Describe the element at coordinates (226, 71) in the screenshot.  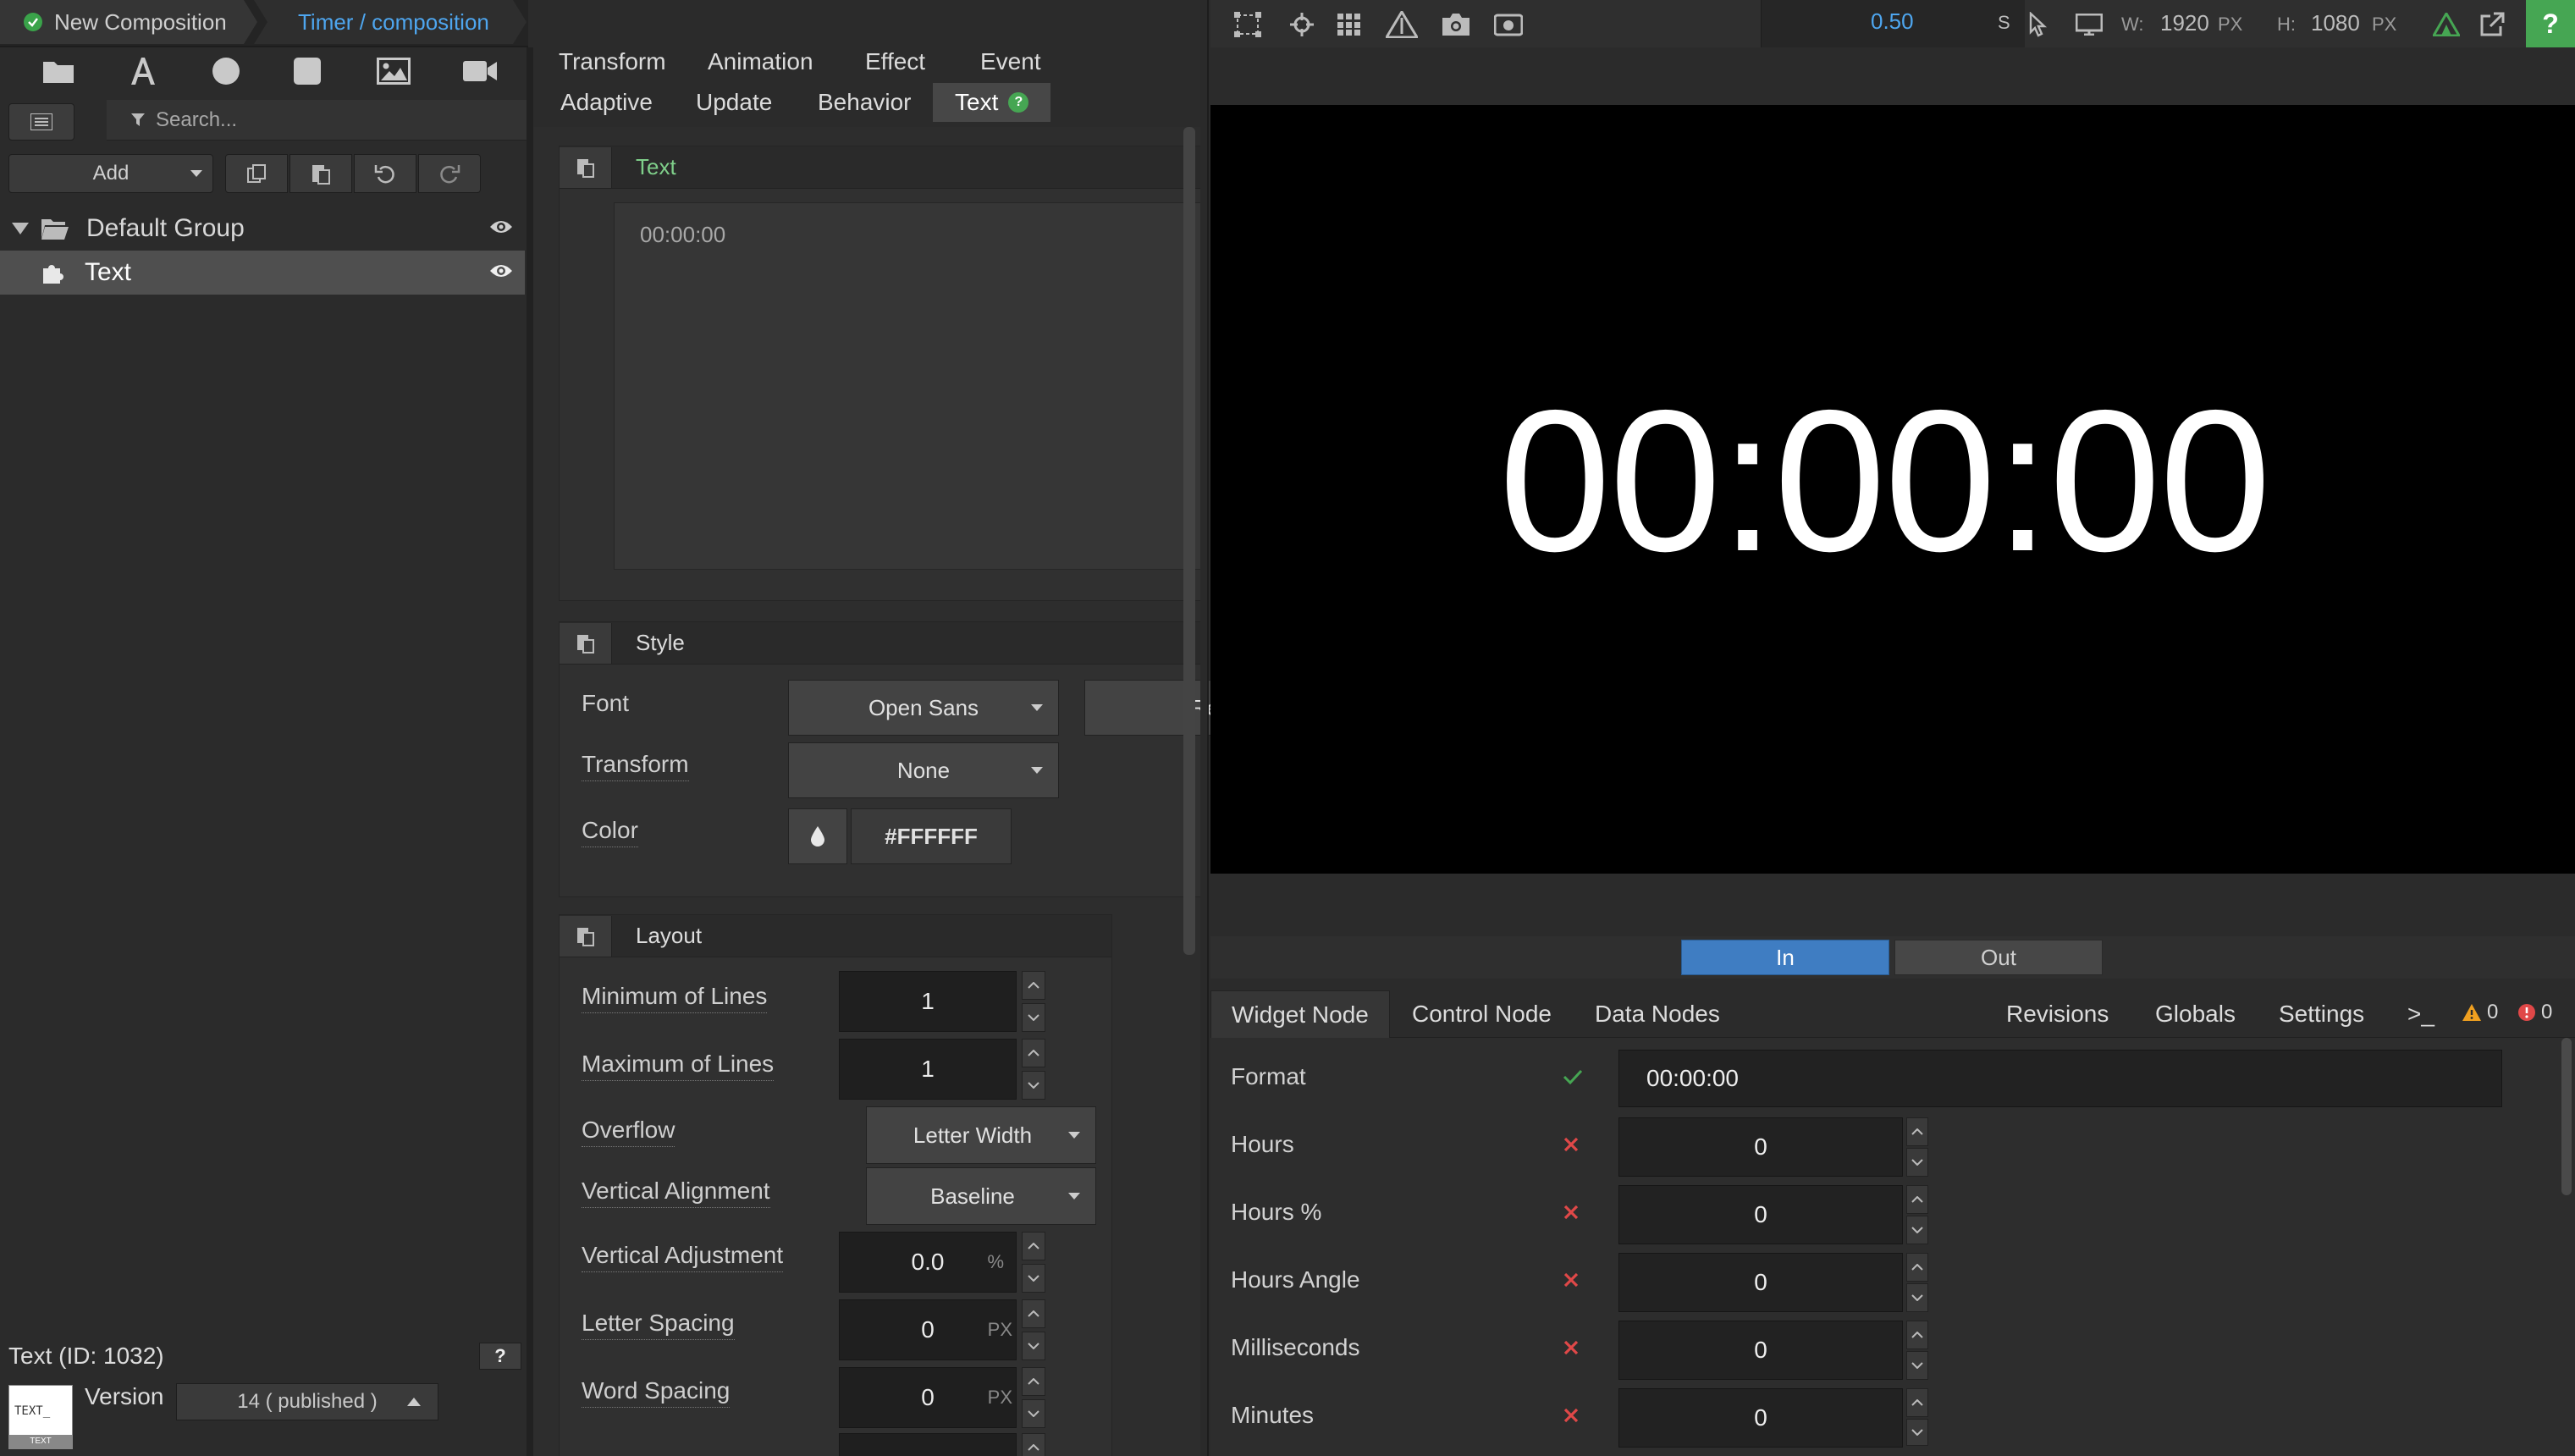
I see `circle-shape-icon` at that location.